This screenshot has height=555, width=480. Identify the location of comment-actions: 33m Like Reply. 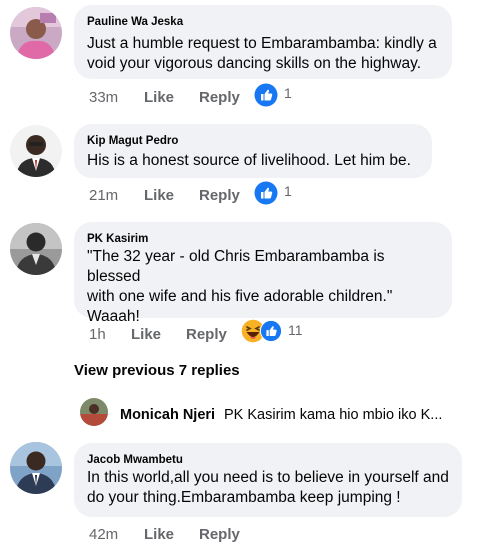
(249, 98).